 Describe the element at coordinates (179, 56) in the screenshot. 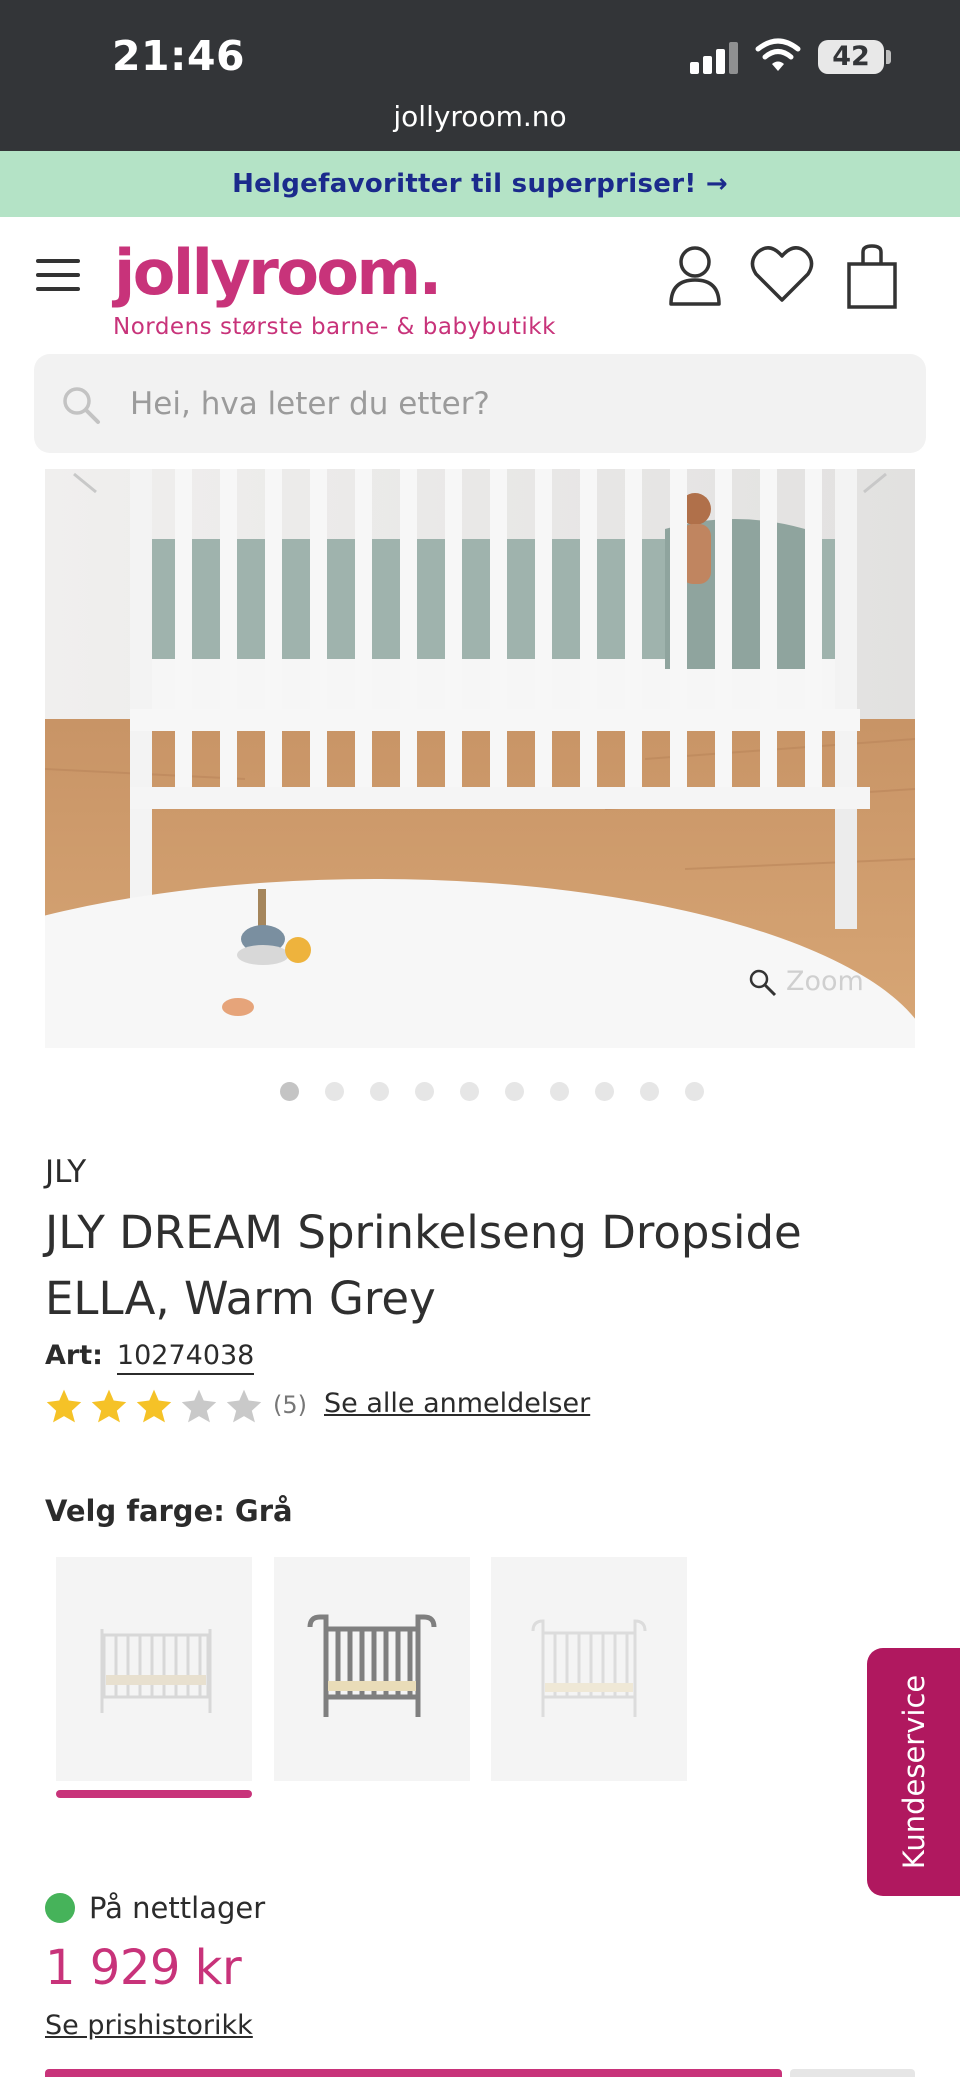

I see `status-time: 21:46` at that location.